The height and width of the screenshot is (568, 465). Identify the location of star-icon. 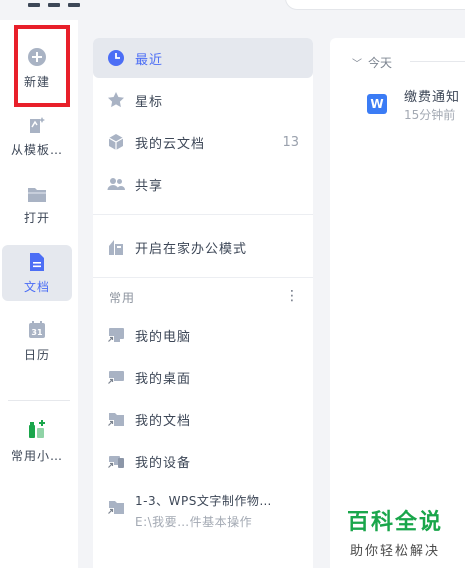
(116, 100).